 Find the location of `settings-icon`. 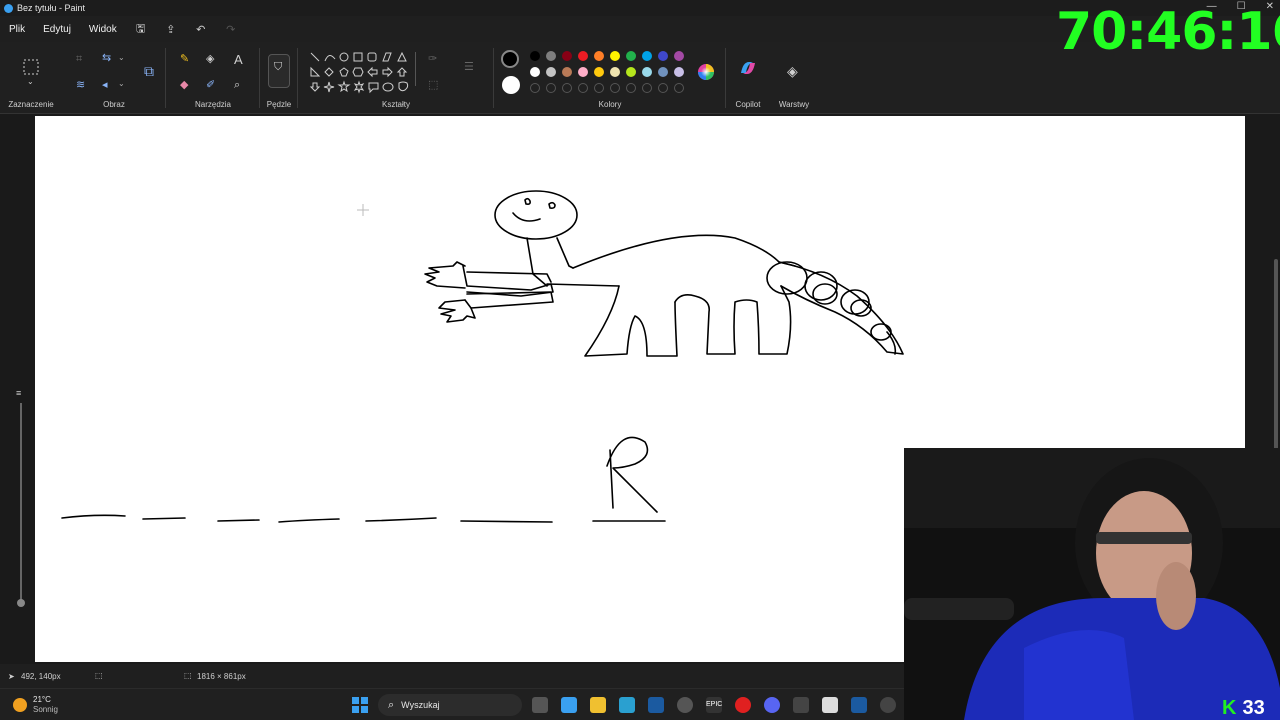

settings-icon is located at coordinates (685, 705).